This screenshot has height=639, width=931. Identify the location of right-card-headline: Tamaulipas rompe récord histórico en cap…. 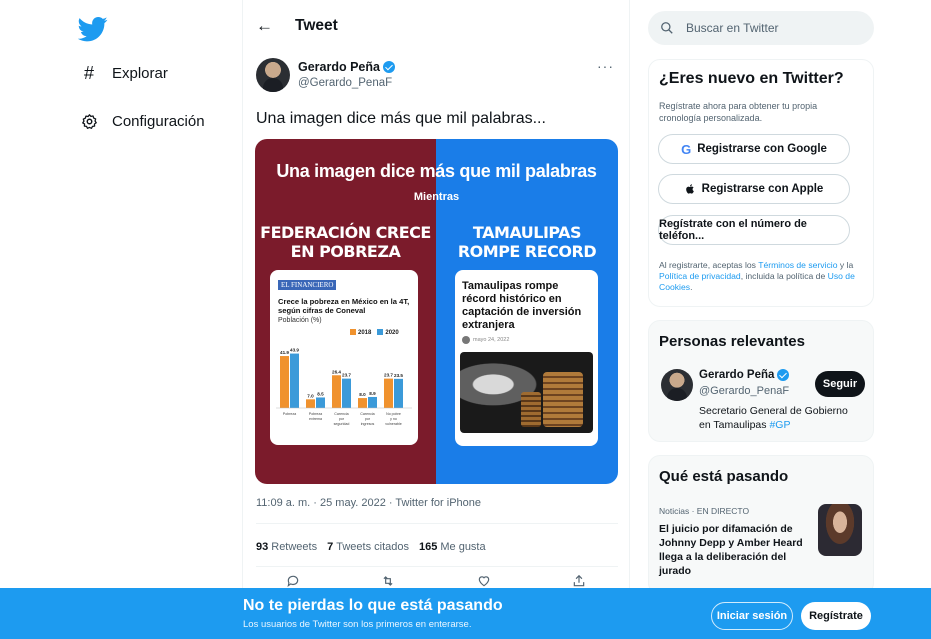
(522, 305).